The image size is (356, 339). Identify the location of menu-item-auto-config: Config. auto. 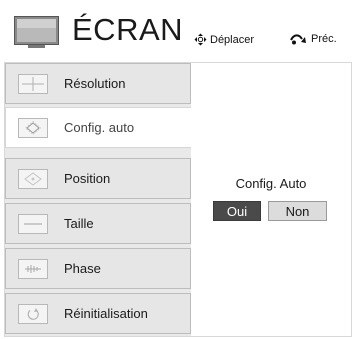
(98, 127).